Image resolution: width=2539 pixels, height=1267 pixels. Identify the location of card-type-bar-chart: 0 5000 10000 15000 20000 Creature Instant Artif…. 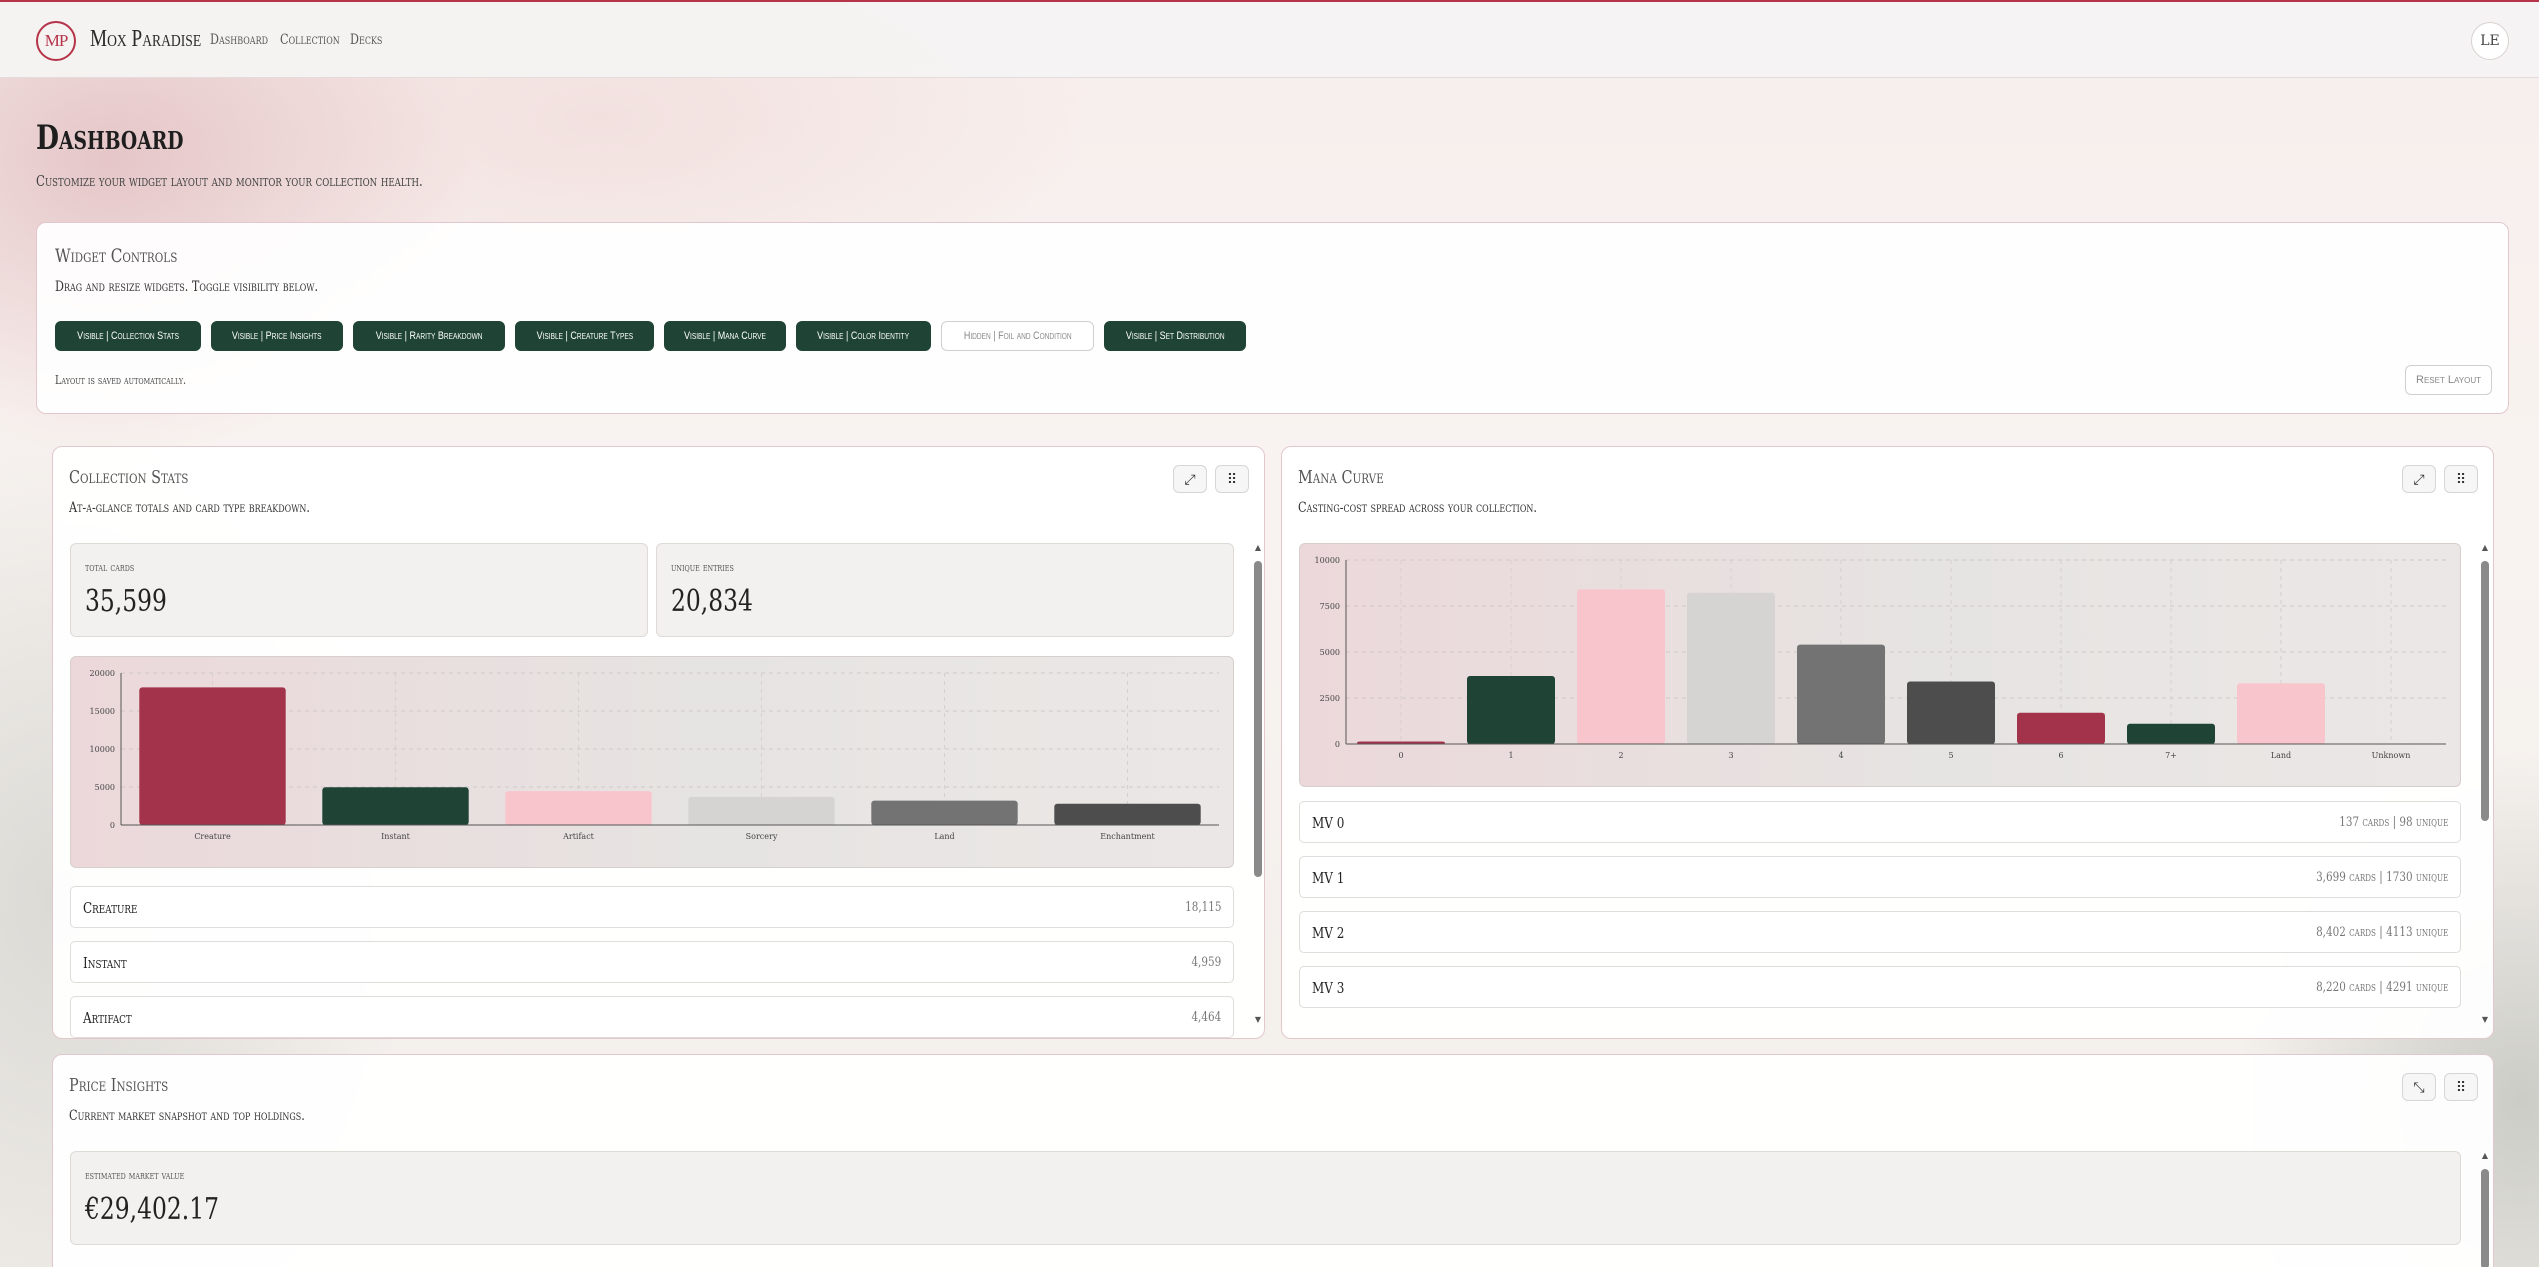
(654, 755).